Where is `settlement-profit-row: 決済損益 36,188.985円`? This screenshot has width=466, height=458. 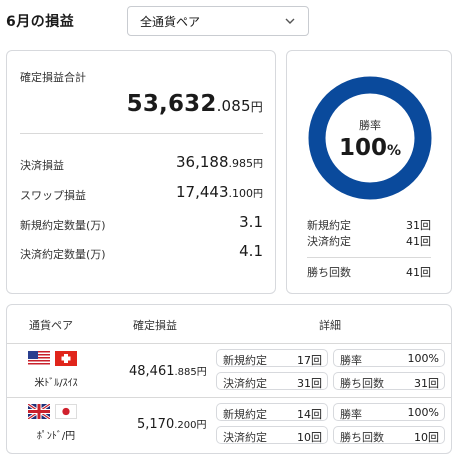 settlement-profit-row: 決済損益 36,188.985円 is located at coordinates (141, 163).